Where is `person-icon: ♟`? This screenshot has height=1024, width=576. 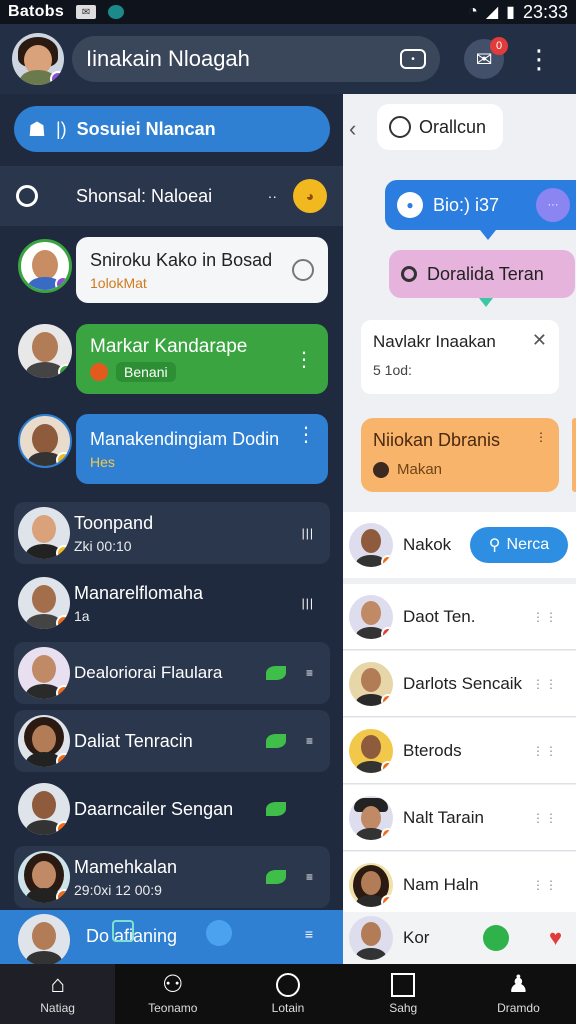
person-icon: ♟ is located at coordinates (518, 984).